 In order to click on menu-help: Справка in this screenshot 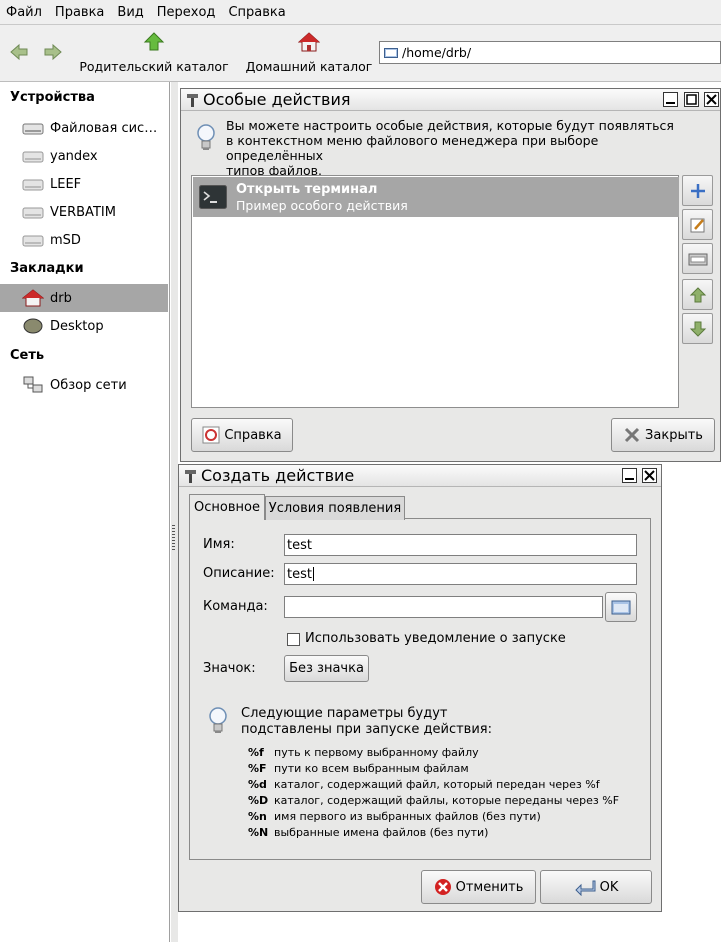, I will do `click(256, 12)`.